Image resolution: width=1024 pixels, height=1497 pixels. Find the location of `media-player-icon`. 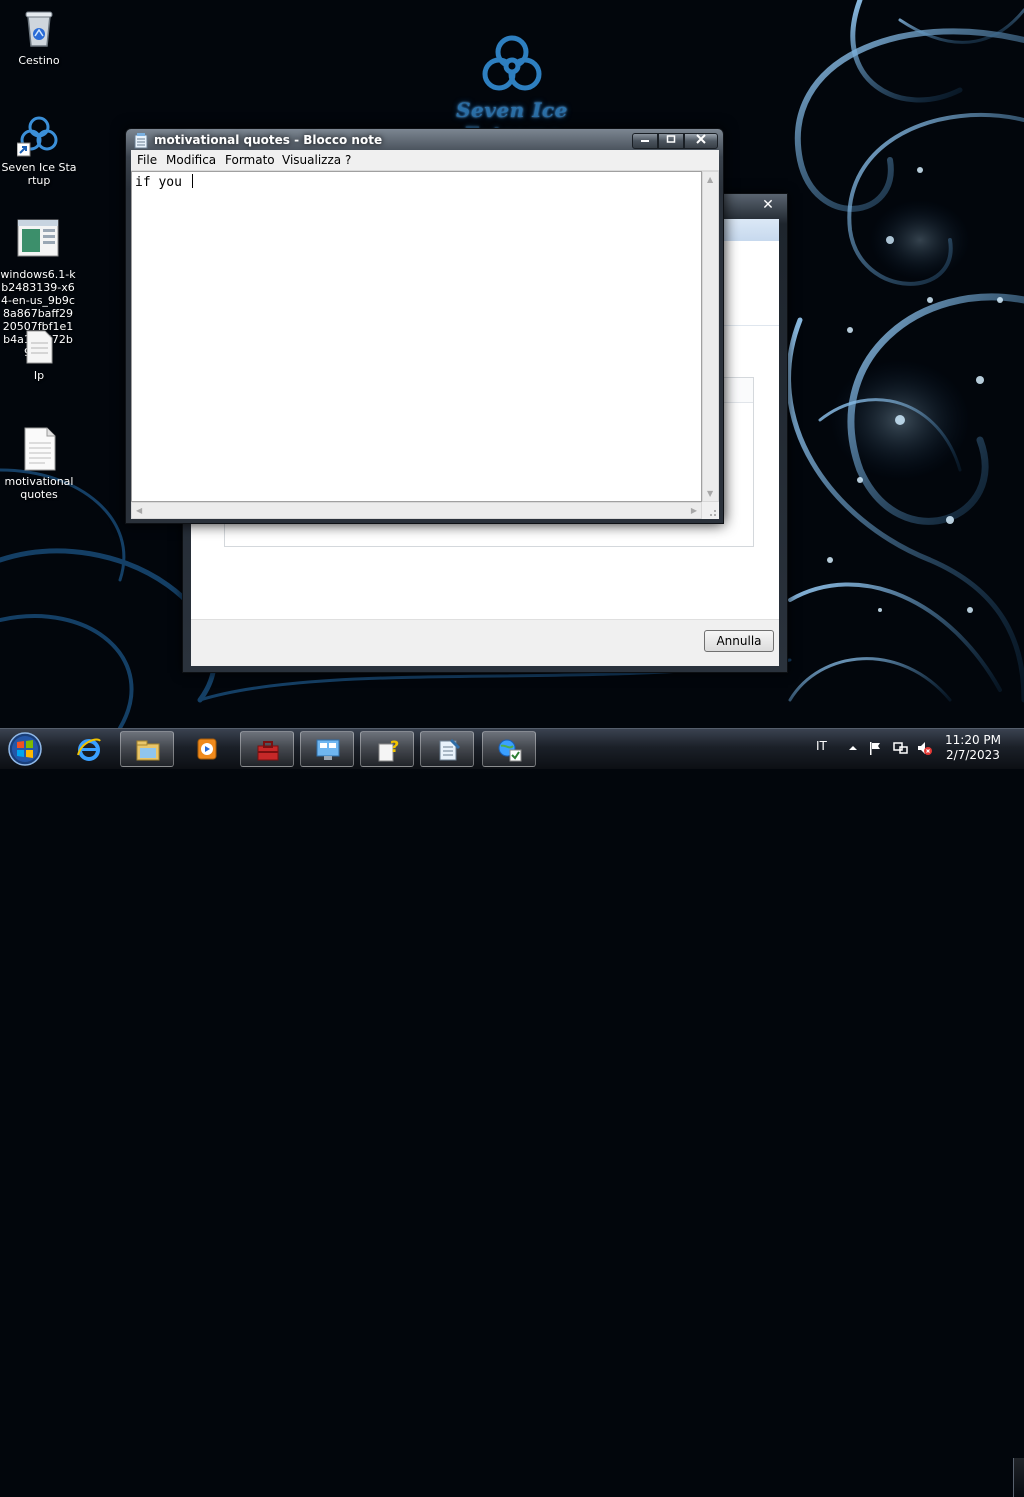

media-player-icon is located at coordinates (207, 749).